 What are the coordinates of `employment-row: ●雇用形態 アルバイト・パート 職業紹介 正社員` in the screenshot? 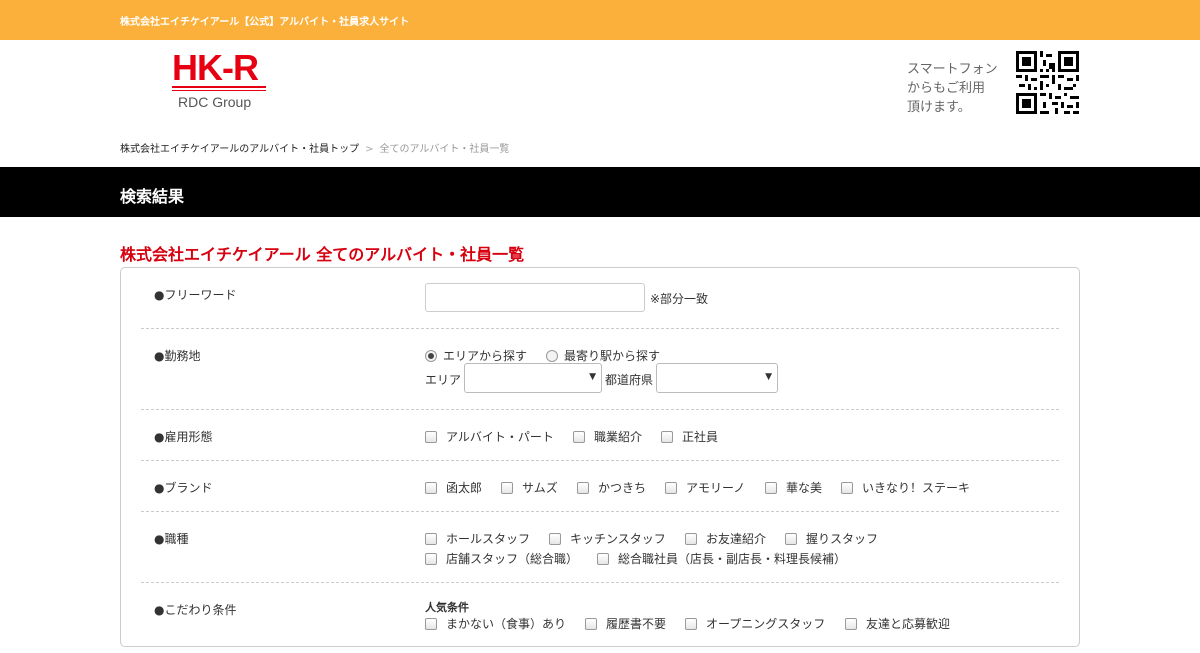 It's located at (600, 435).